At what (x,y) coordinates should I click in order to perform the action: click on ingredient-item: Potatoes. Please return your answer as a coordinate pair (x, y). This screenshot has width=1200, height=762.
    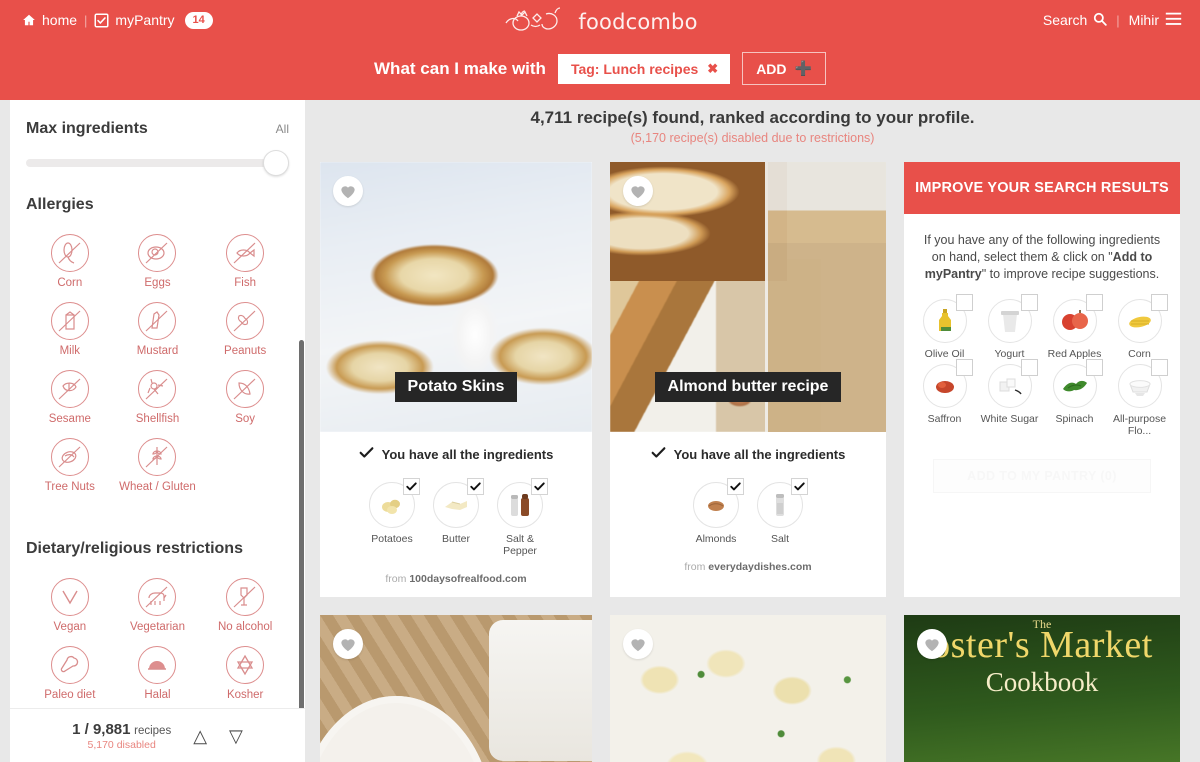
    Looking at the image, I should click on (392, 517).